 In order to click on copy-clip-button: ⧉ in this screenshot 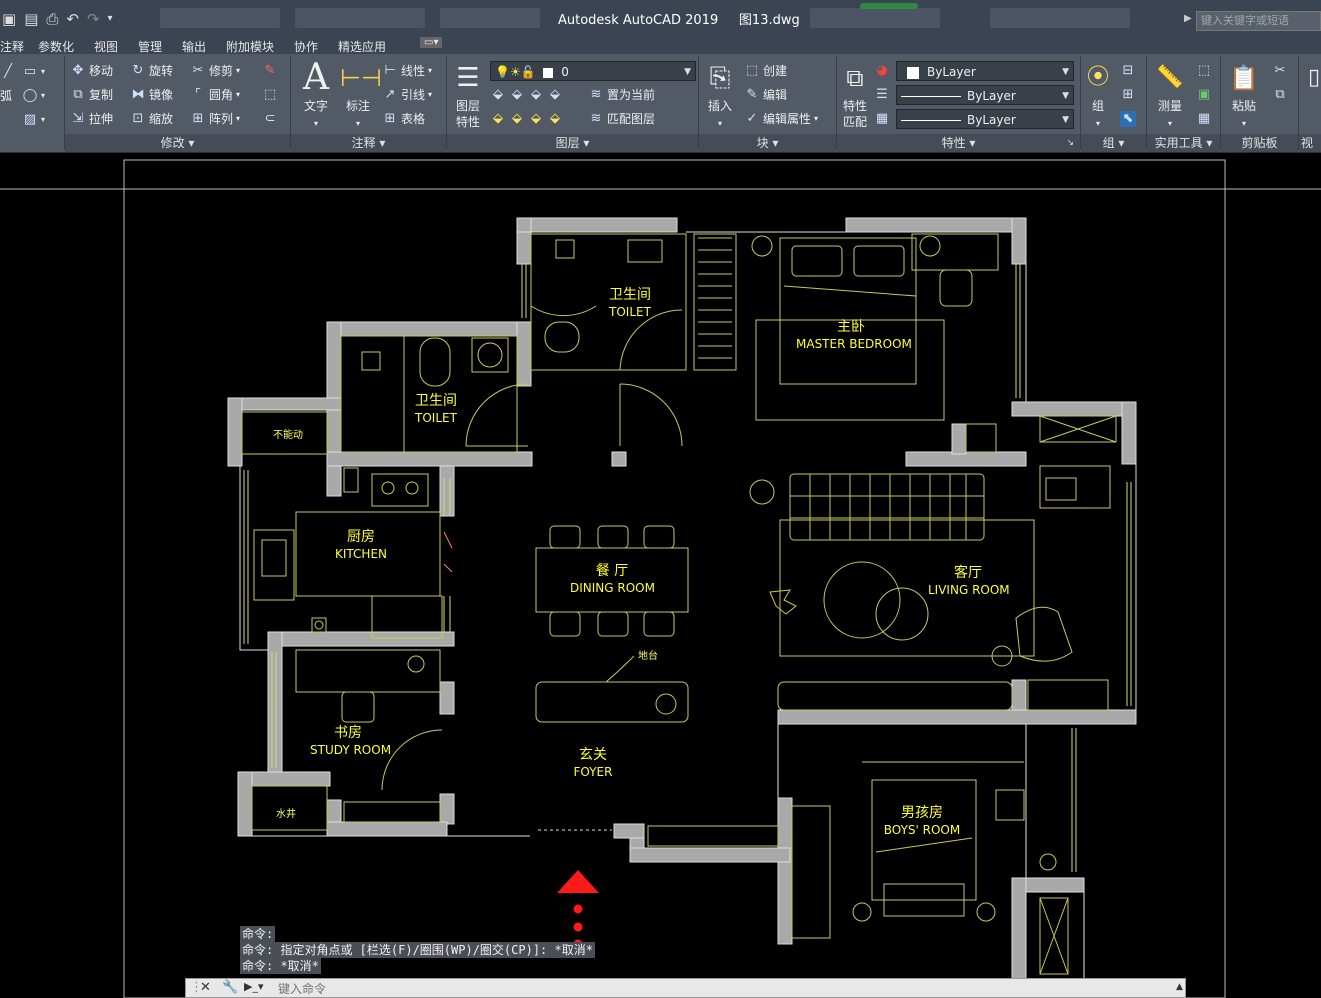, I will do `click(1280, 95)`.